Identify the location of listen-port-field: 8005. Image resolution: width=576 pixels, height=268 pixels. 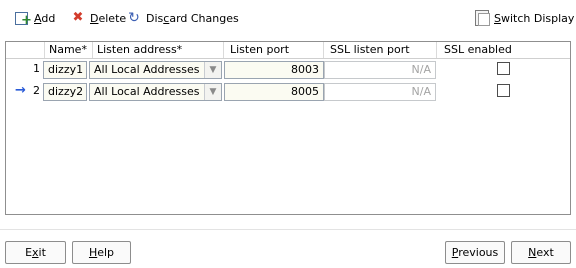
(274, 92).